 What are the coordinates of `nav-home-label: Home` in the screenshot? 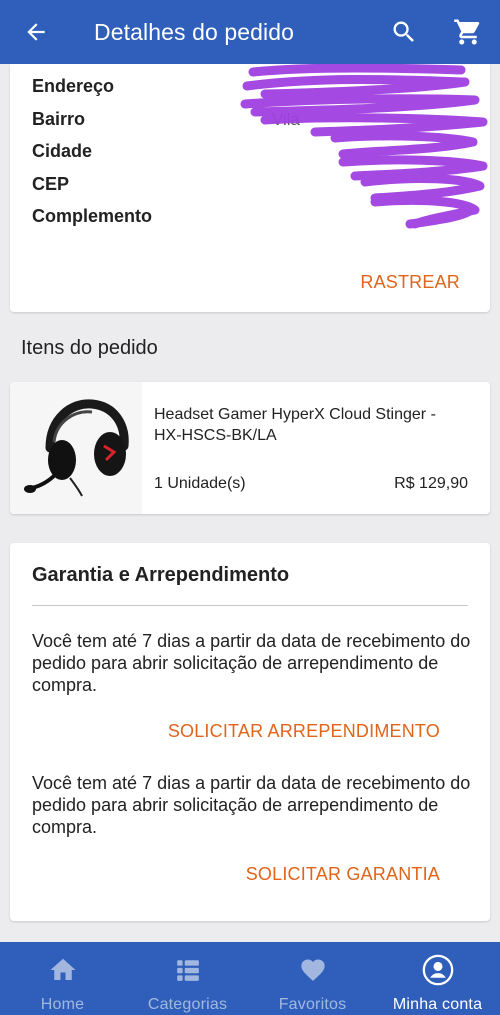 It's located at (62, 1004).